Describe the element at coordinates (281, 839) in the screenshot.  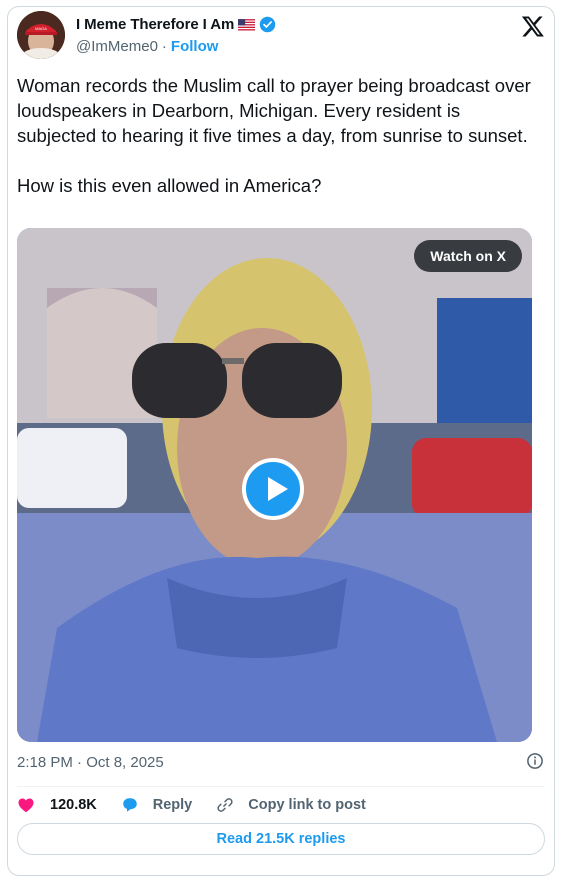
I see `read-replies-button: Read 21.5K replies` at that location.